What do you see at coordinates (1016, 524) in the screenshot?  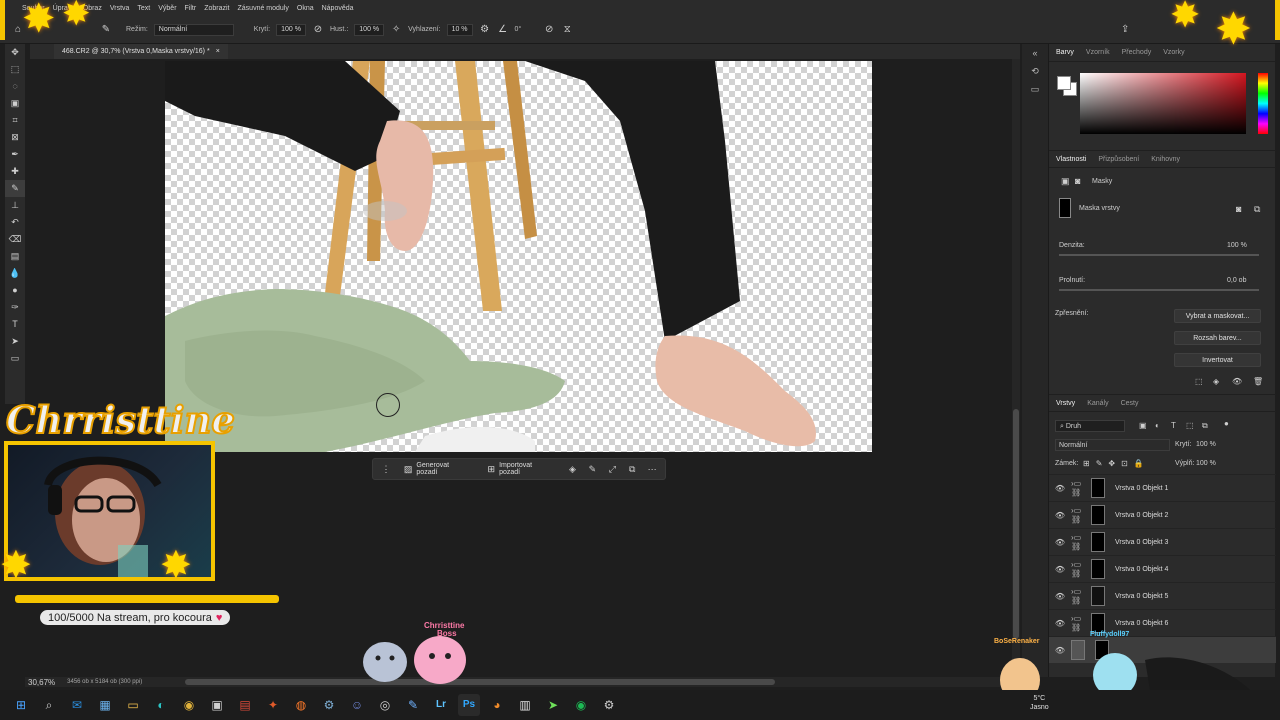 I see `vertical-scroll-thumb` at bounding box center [1016, 524].